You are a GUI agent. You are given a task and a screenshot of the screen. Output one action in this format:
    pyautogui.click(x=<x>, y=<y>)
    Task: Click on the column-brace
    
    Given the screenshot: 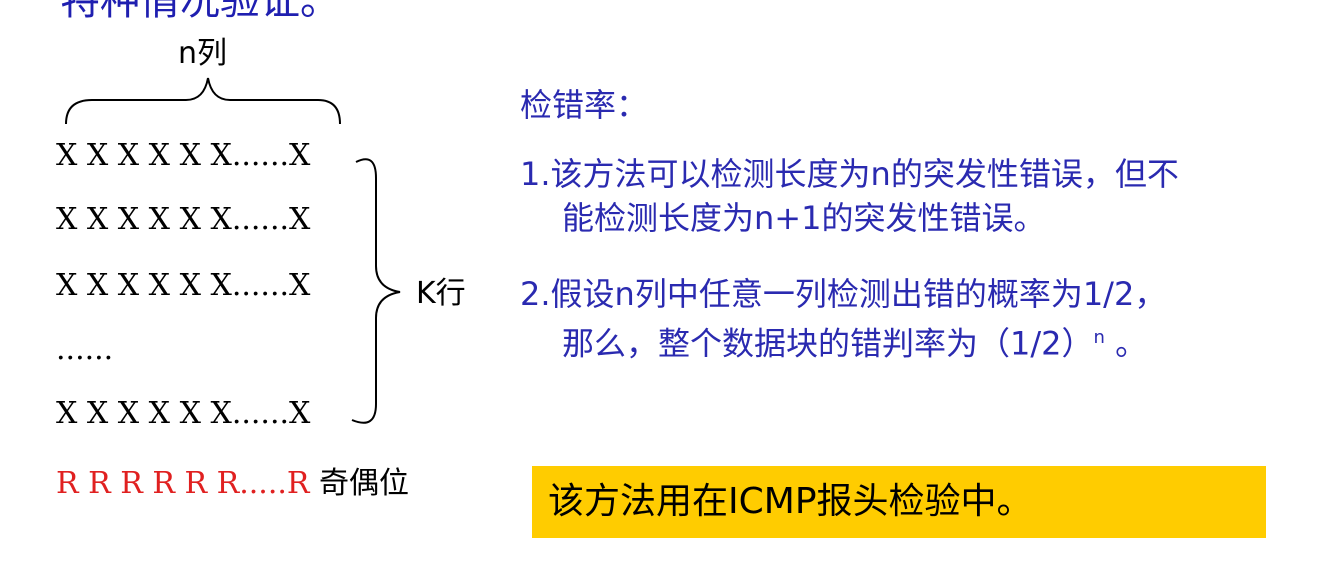 What is the action you would take?
    pyautogui.click(x=203, y=101)
    